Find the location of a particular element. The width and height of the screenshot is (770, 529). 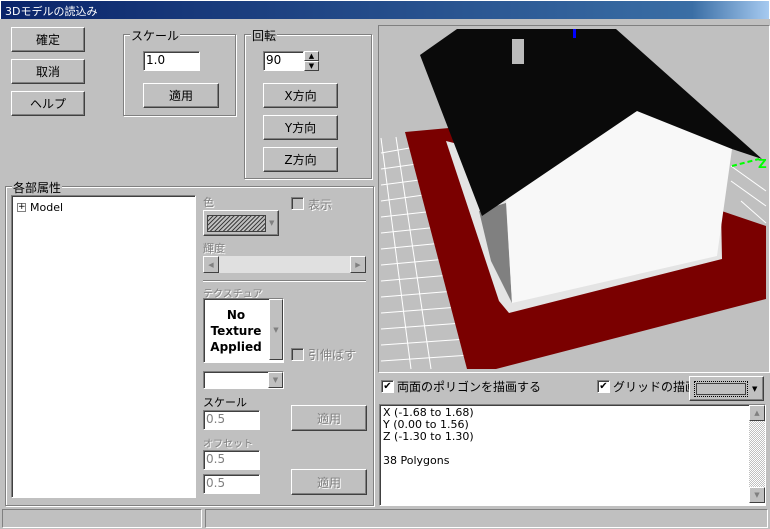

ok-button: 確定 is located at coordinates (48, 39).